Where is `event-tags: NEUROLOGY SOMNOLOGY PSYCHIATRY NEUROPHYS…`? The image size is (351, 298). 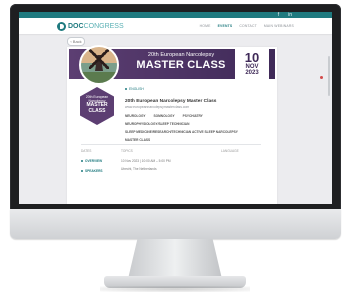
event-tags: NEUROLOGY SOMNOLOGY PSYCHIATRY NEUROPHYS… is located at coordinates (198, 128).